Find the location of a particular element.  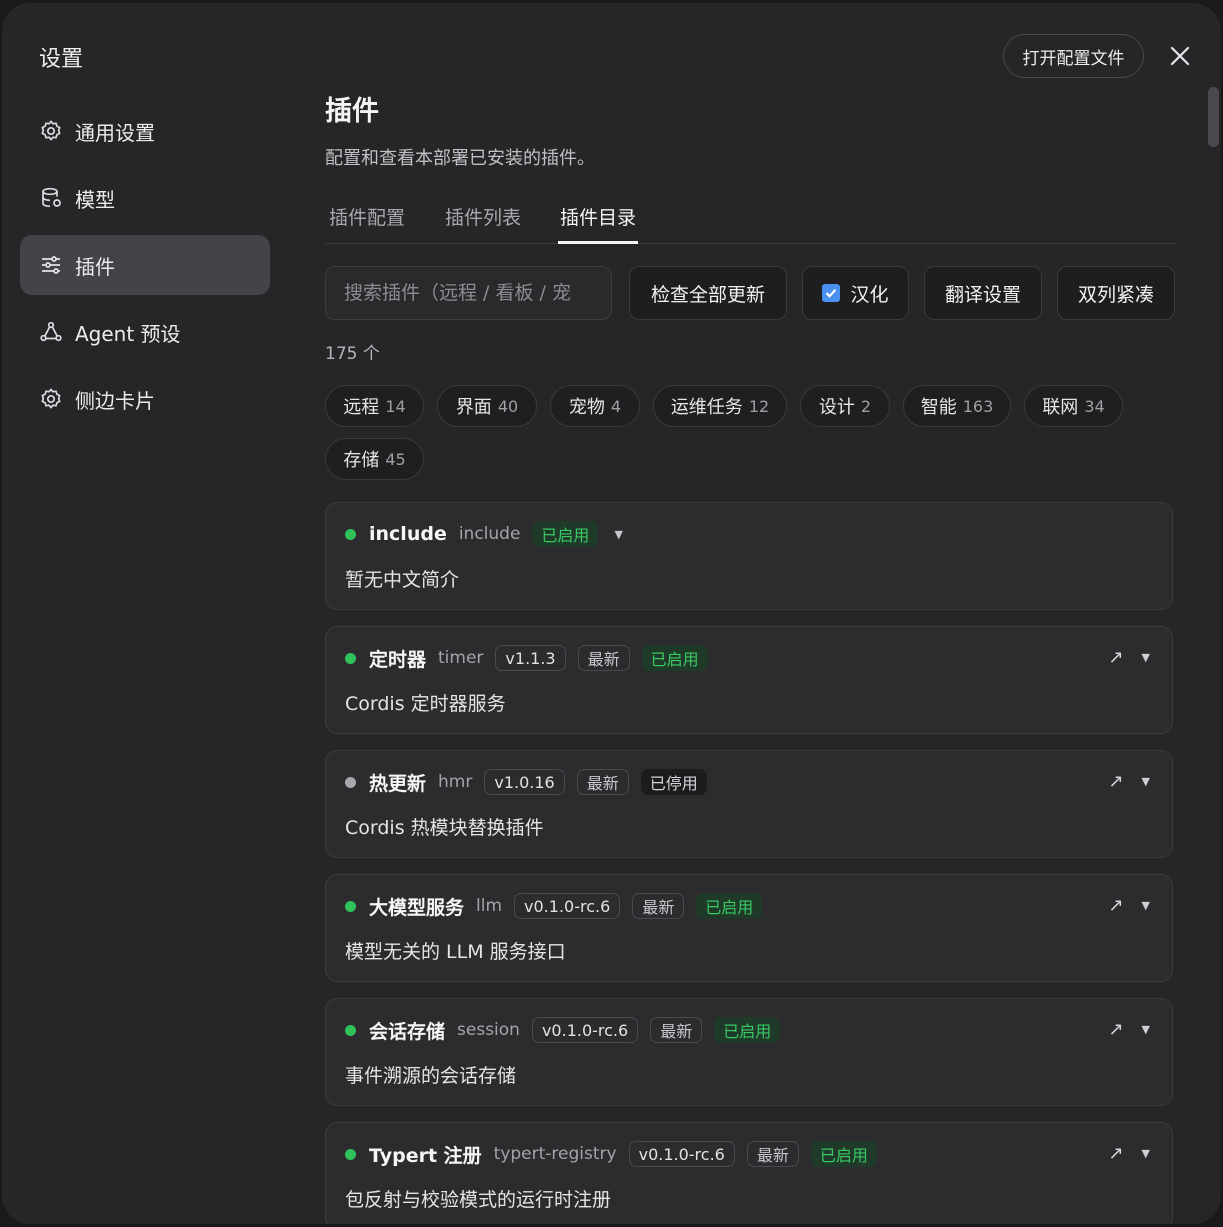

plugin-card: 定时器 timer v1.1.3 最新 已启用 ↗ ▼ Cordis 定时器服务 is located at coordinates (749, 680).